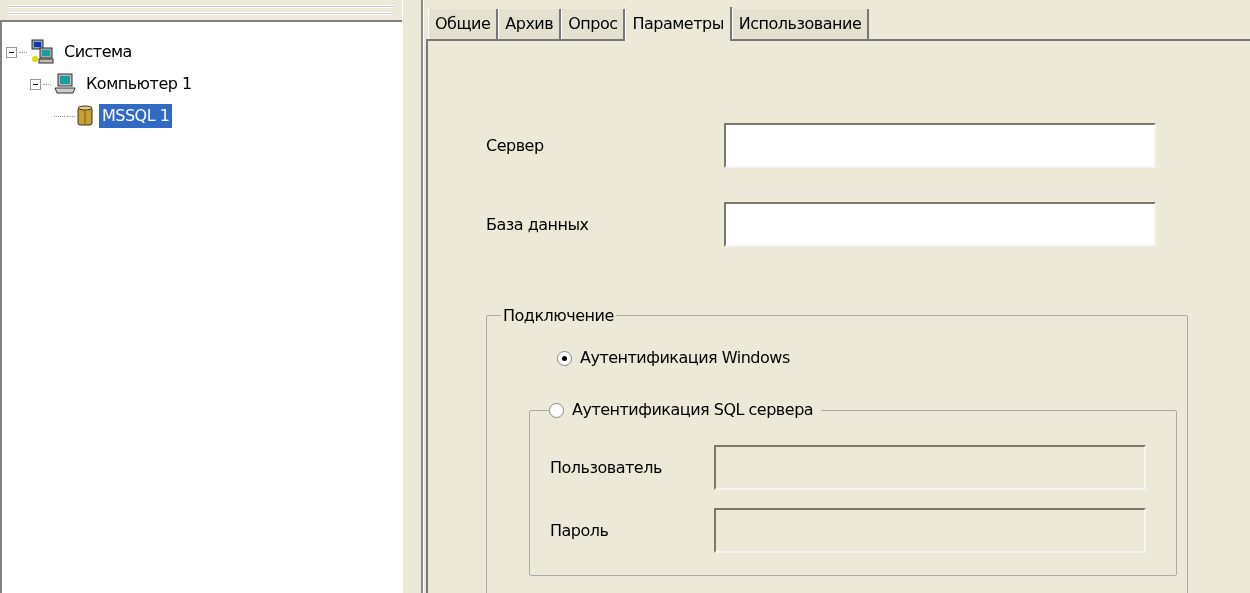 This screenshot has height=593, width=1250. What do you see at coordinates (85, 116) in the screenshot?
I see `database-icon` at bounding box center [85, 116].